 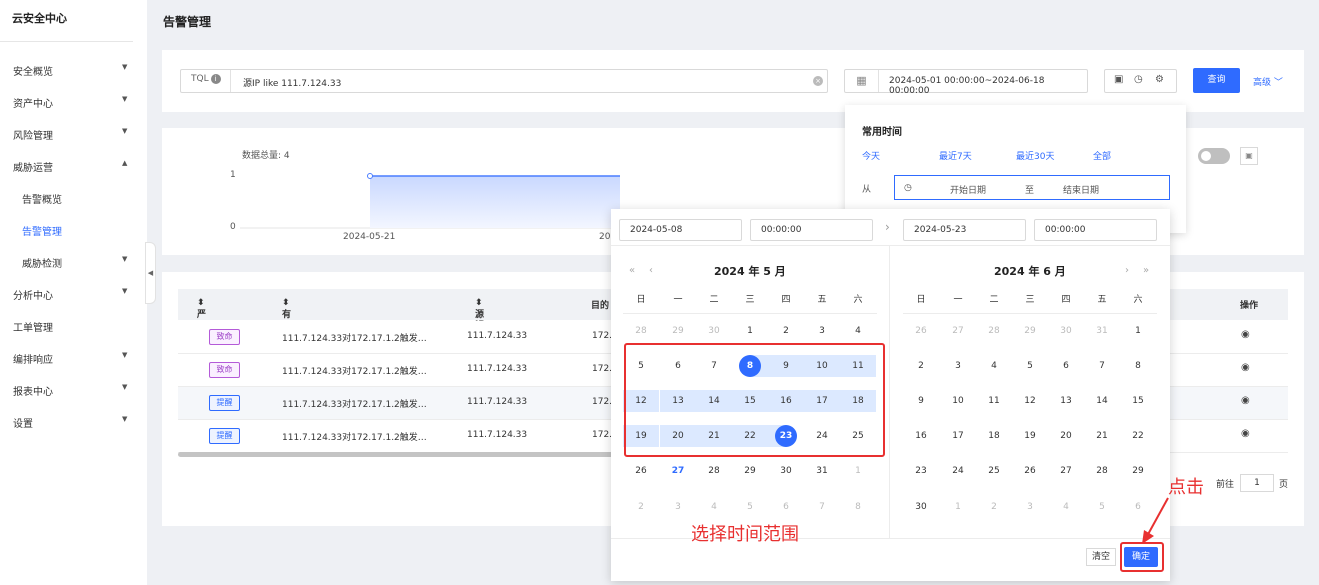 I want to click on calendar-day: 25, so click(x=994, y=471).